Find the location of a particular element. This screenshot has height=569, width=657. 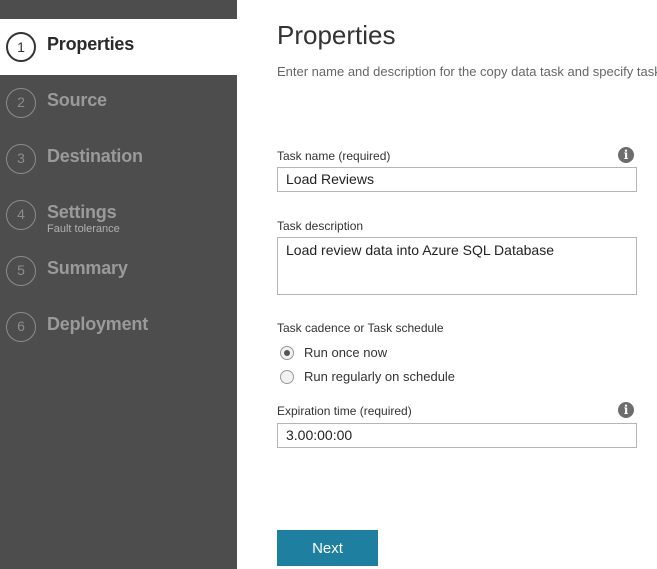

page-title: Properties is located at coordinates (336, 35).